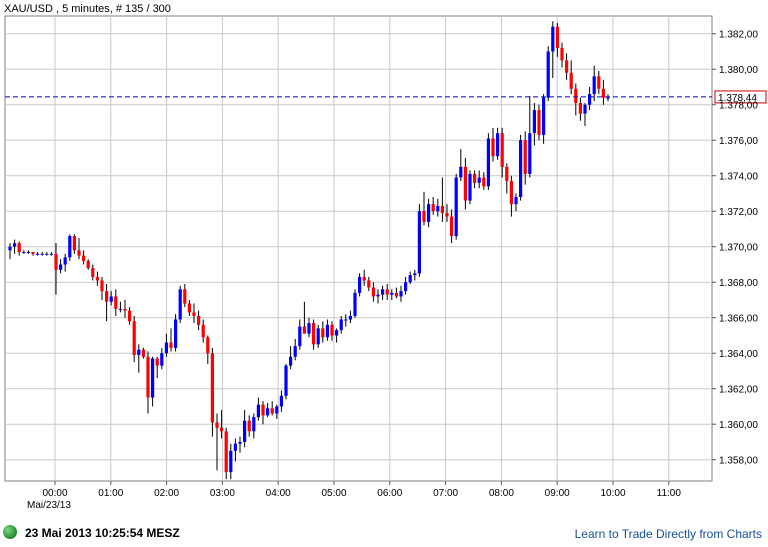 This screenshot has height=547, width=768. What do you see at coordinates (738, 425) in the screenshot?
I see `y-tick-label: 1.360,00` at bounding box center [738, 425].